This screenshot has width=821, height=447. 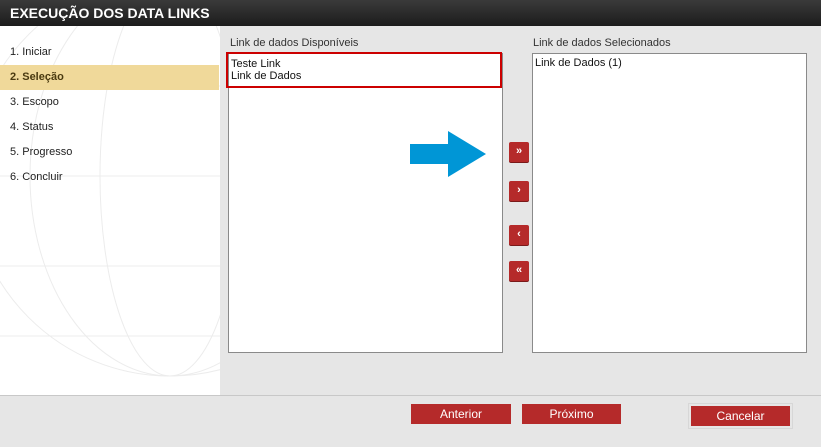 I want to click on selected-list-label: Link de dados Selecionados, so click(x=602, y=43).